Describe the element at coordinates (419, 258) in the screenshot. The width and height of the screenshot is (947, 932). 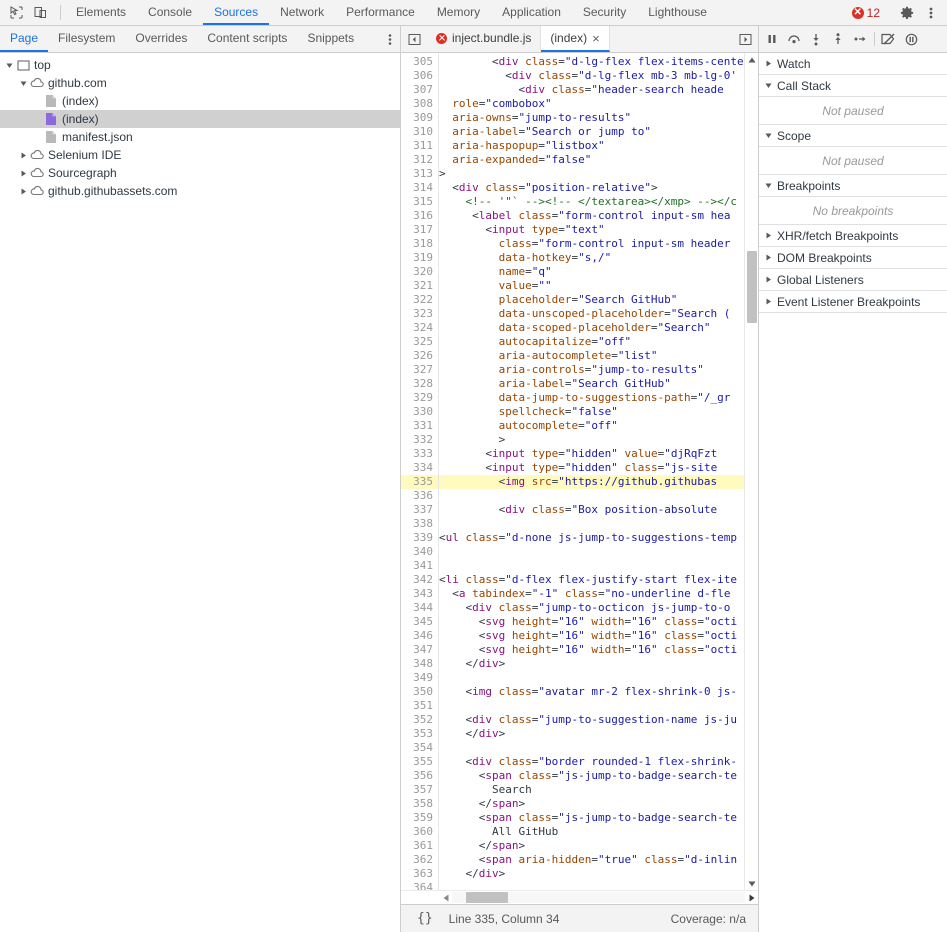
I see `line-number: 319` at that location.